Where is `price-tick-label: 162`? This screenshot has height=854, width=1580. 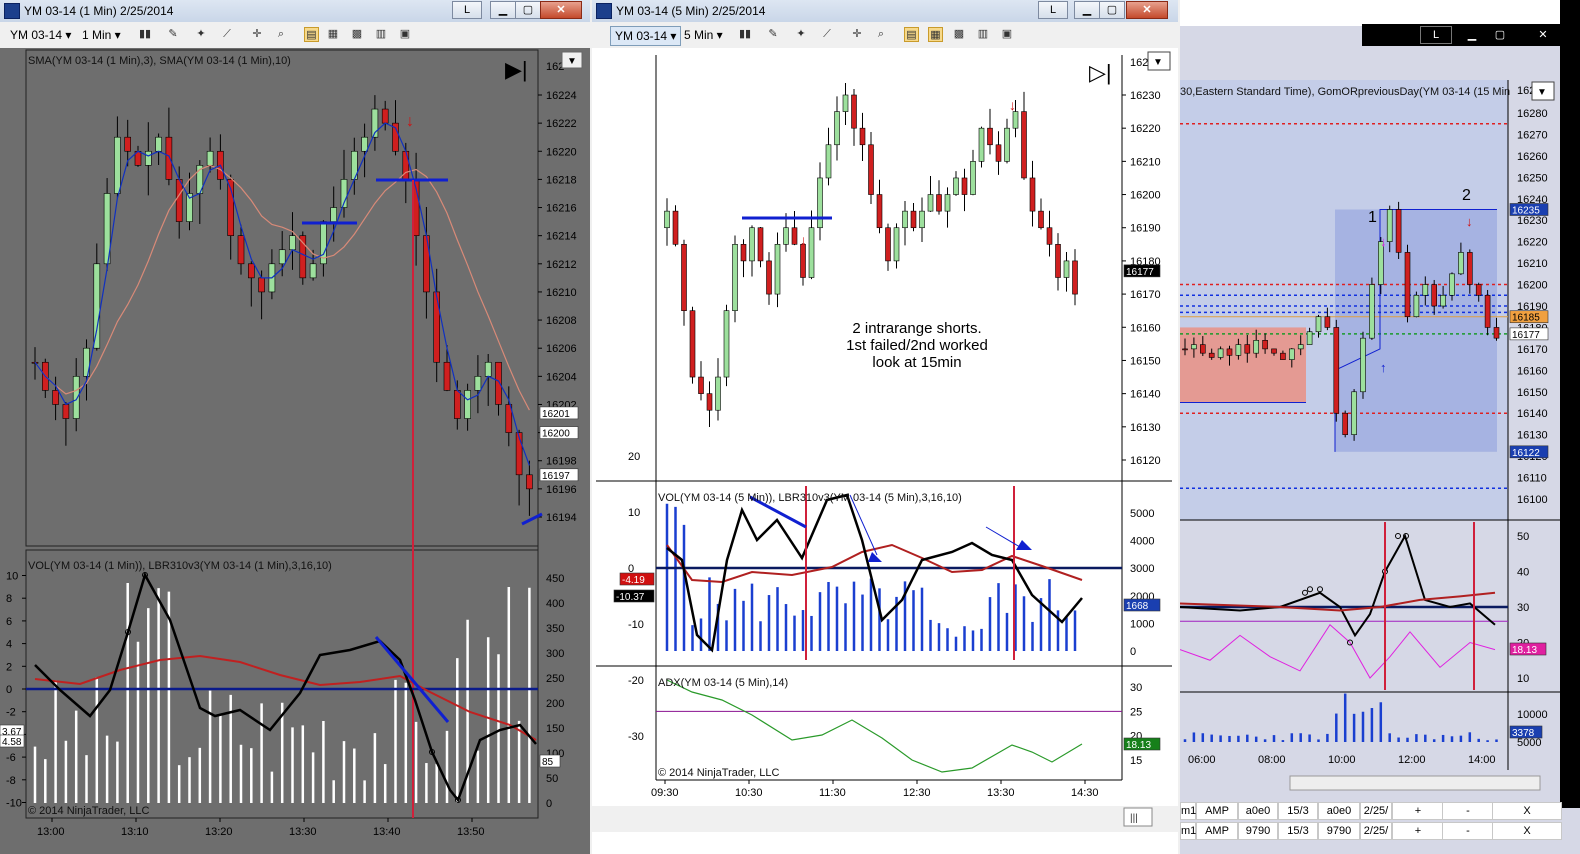 price-tick-label: 162 is located at coordinates (1139, 63).